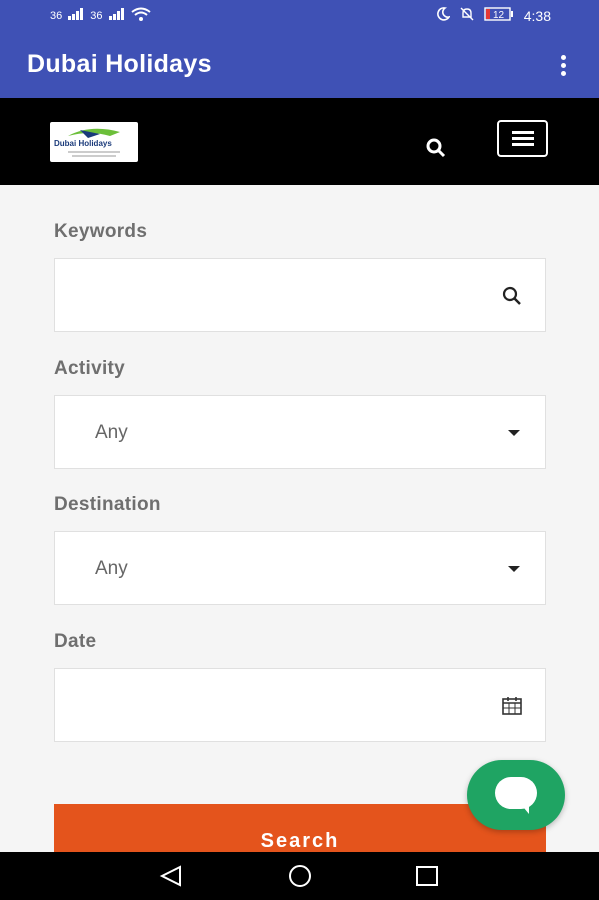  Describe the element at coordinates (443, 15) in the screenshot. I see `moon-icon` at that location.